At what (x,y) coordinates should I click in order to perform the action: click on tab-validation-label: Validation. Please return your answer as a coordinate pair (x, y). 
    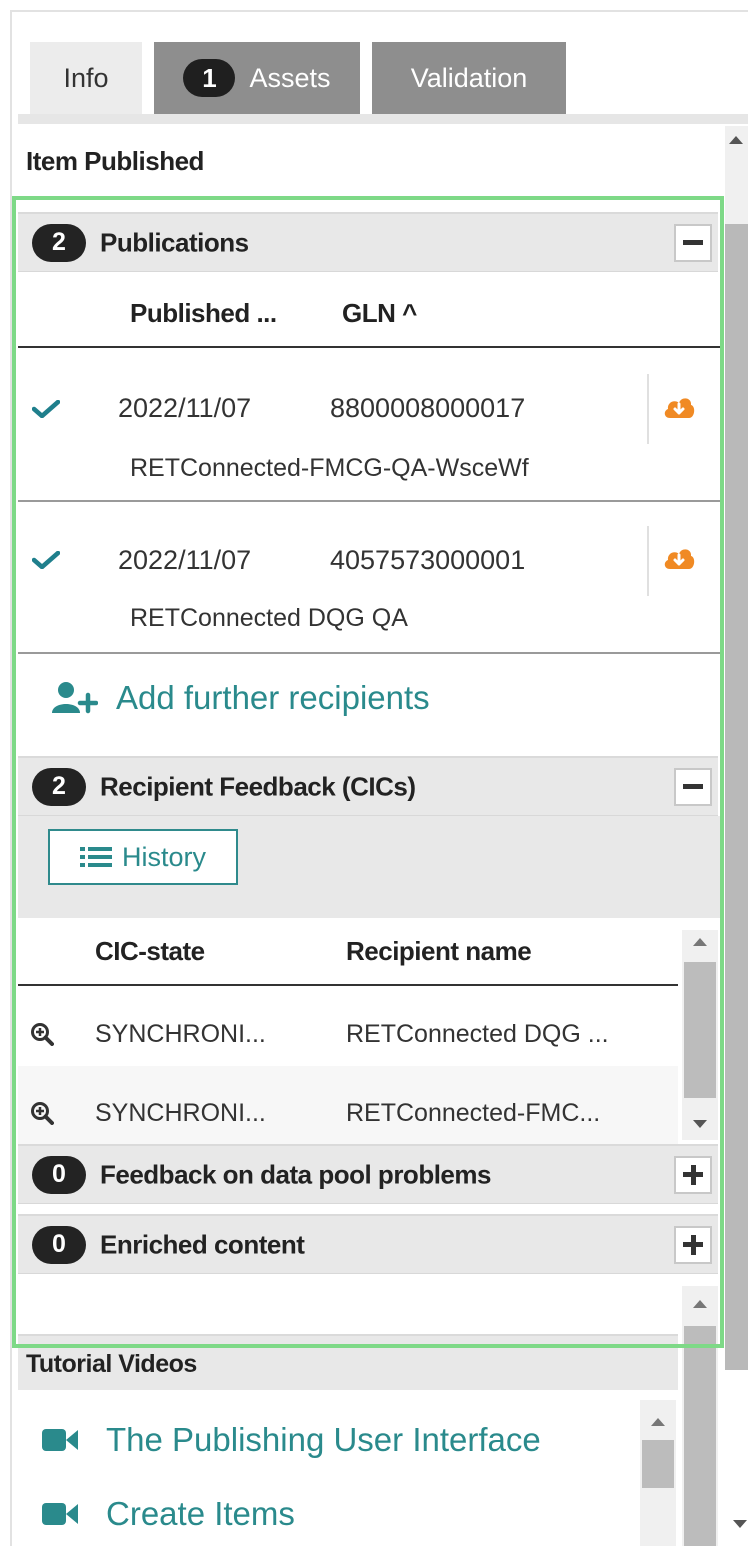
    Looking at the image, I should click on (469, 77).